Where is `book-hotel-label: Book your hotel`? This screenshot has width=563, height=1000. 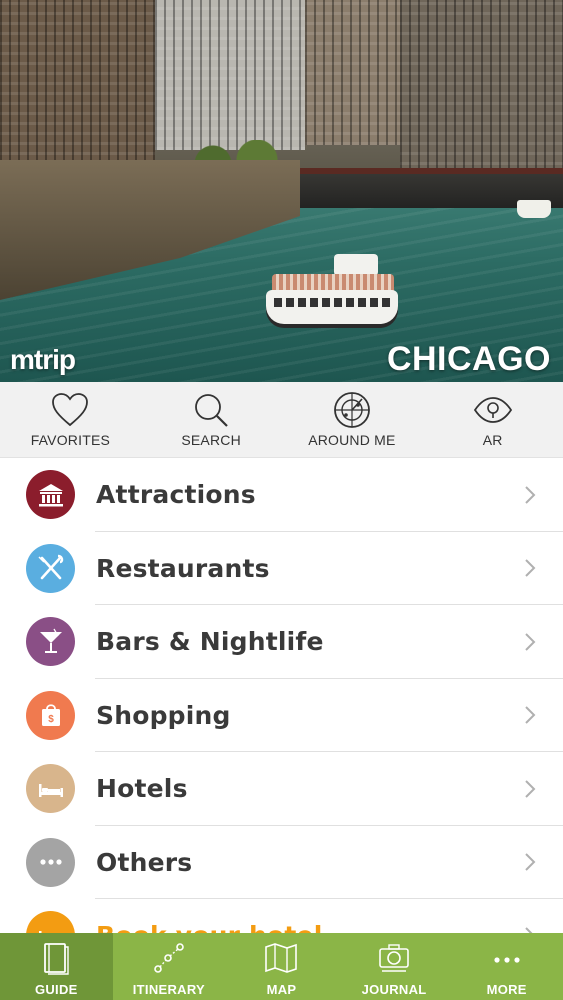 book-hotel-label: Book your hotel is located at coordinates (209, 927).